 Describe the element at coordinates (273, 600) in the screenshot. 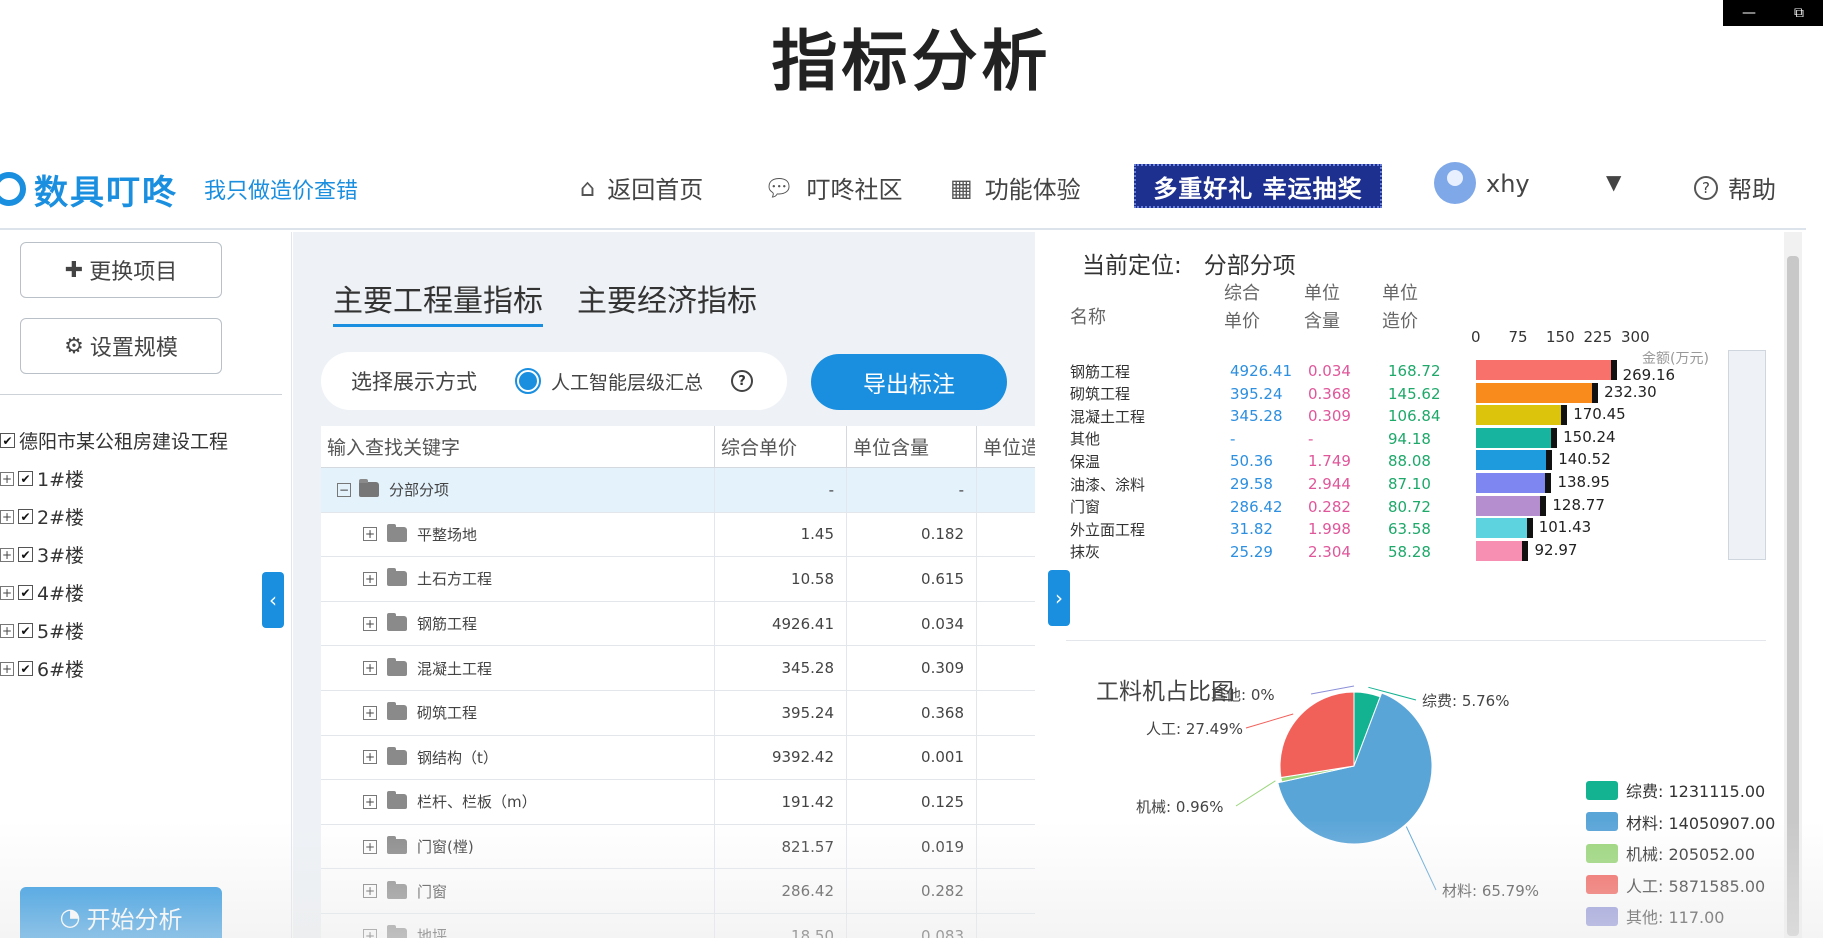

I see `collapse-sidebar-button: ‹` at that location.